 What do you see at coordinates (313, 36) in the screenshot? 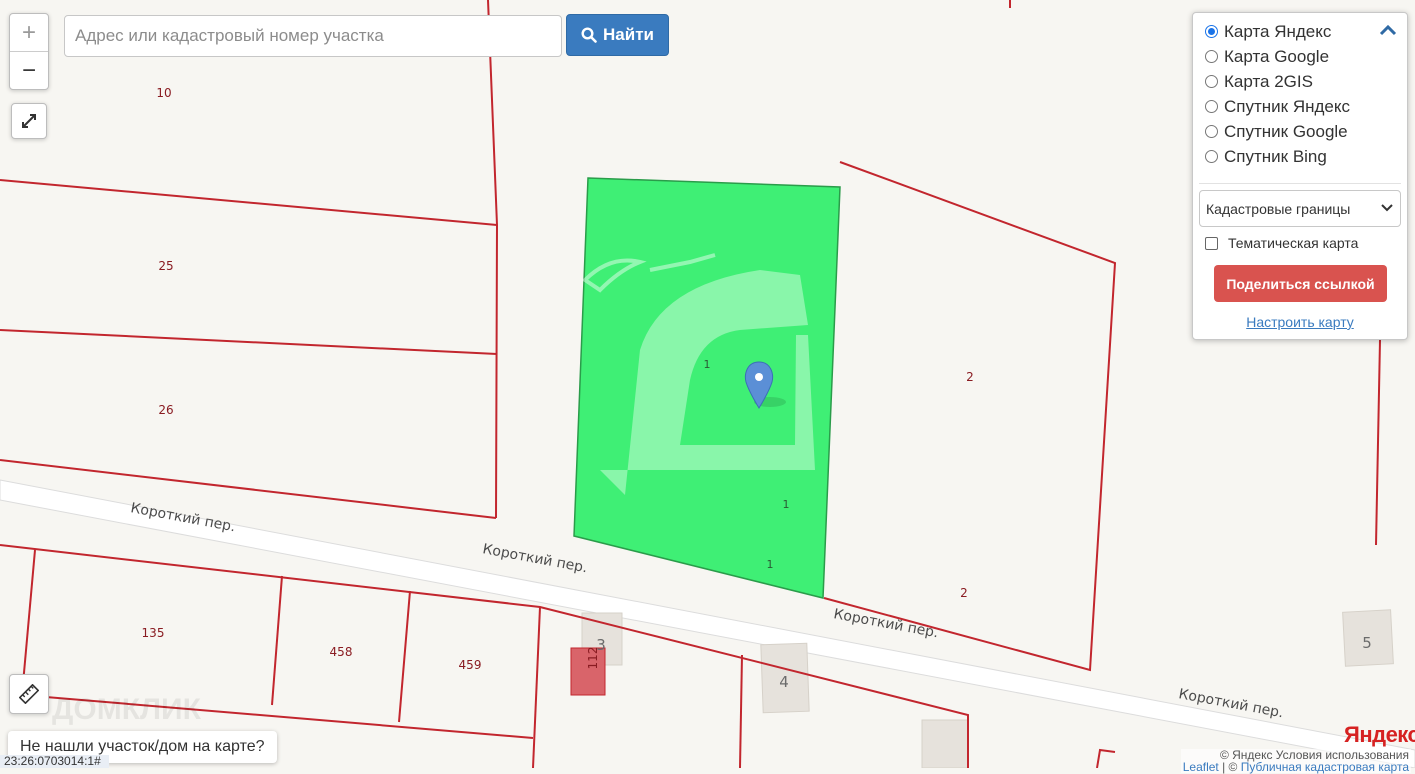
I see `search-input` at bounding box center [313, 36].